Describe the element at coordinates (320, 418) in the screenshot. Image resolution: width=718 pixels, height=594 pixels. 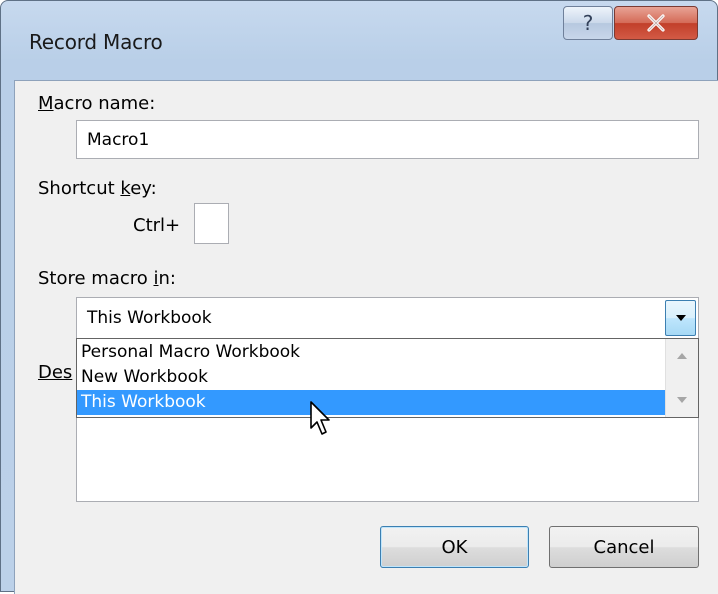
I see `mouse-pointer-icon` at that location.